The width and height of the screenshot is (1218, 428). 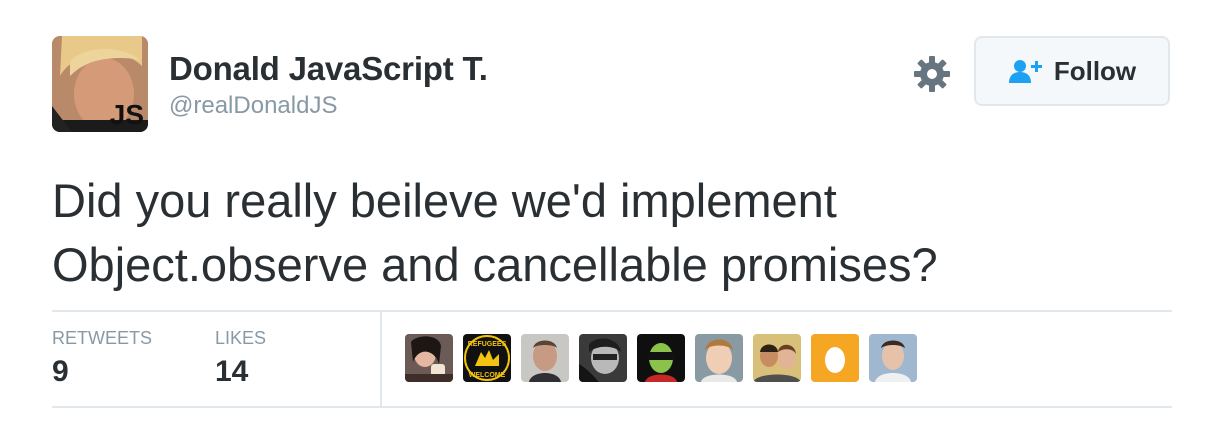 I want to click on follow-label: Follow, so click(x=1095, y=70).